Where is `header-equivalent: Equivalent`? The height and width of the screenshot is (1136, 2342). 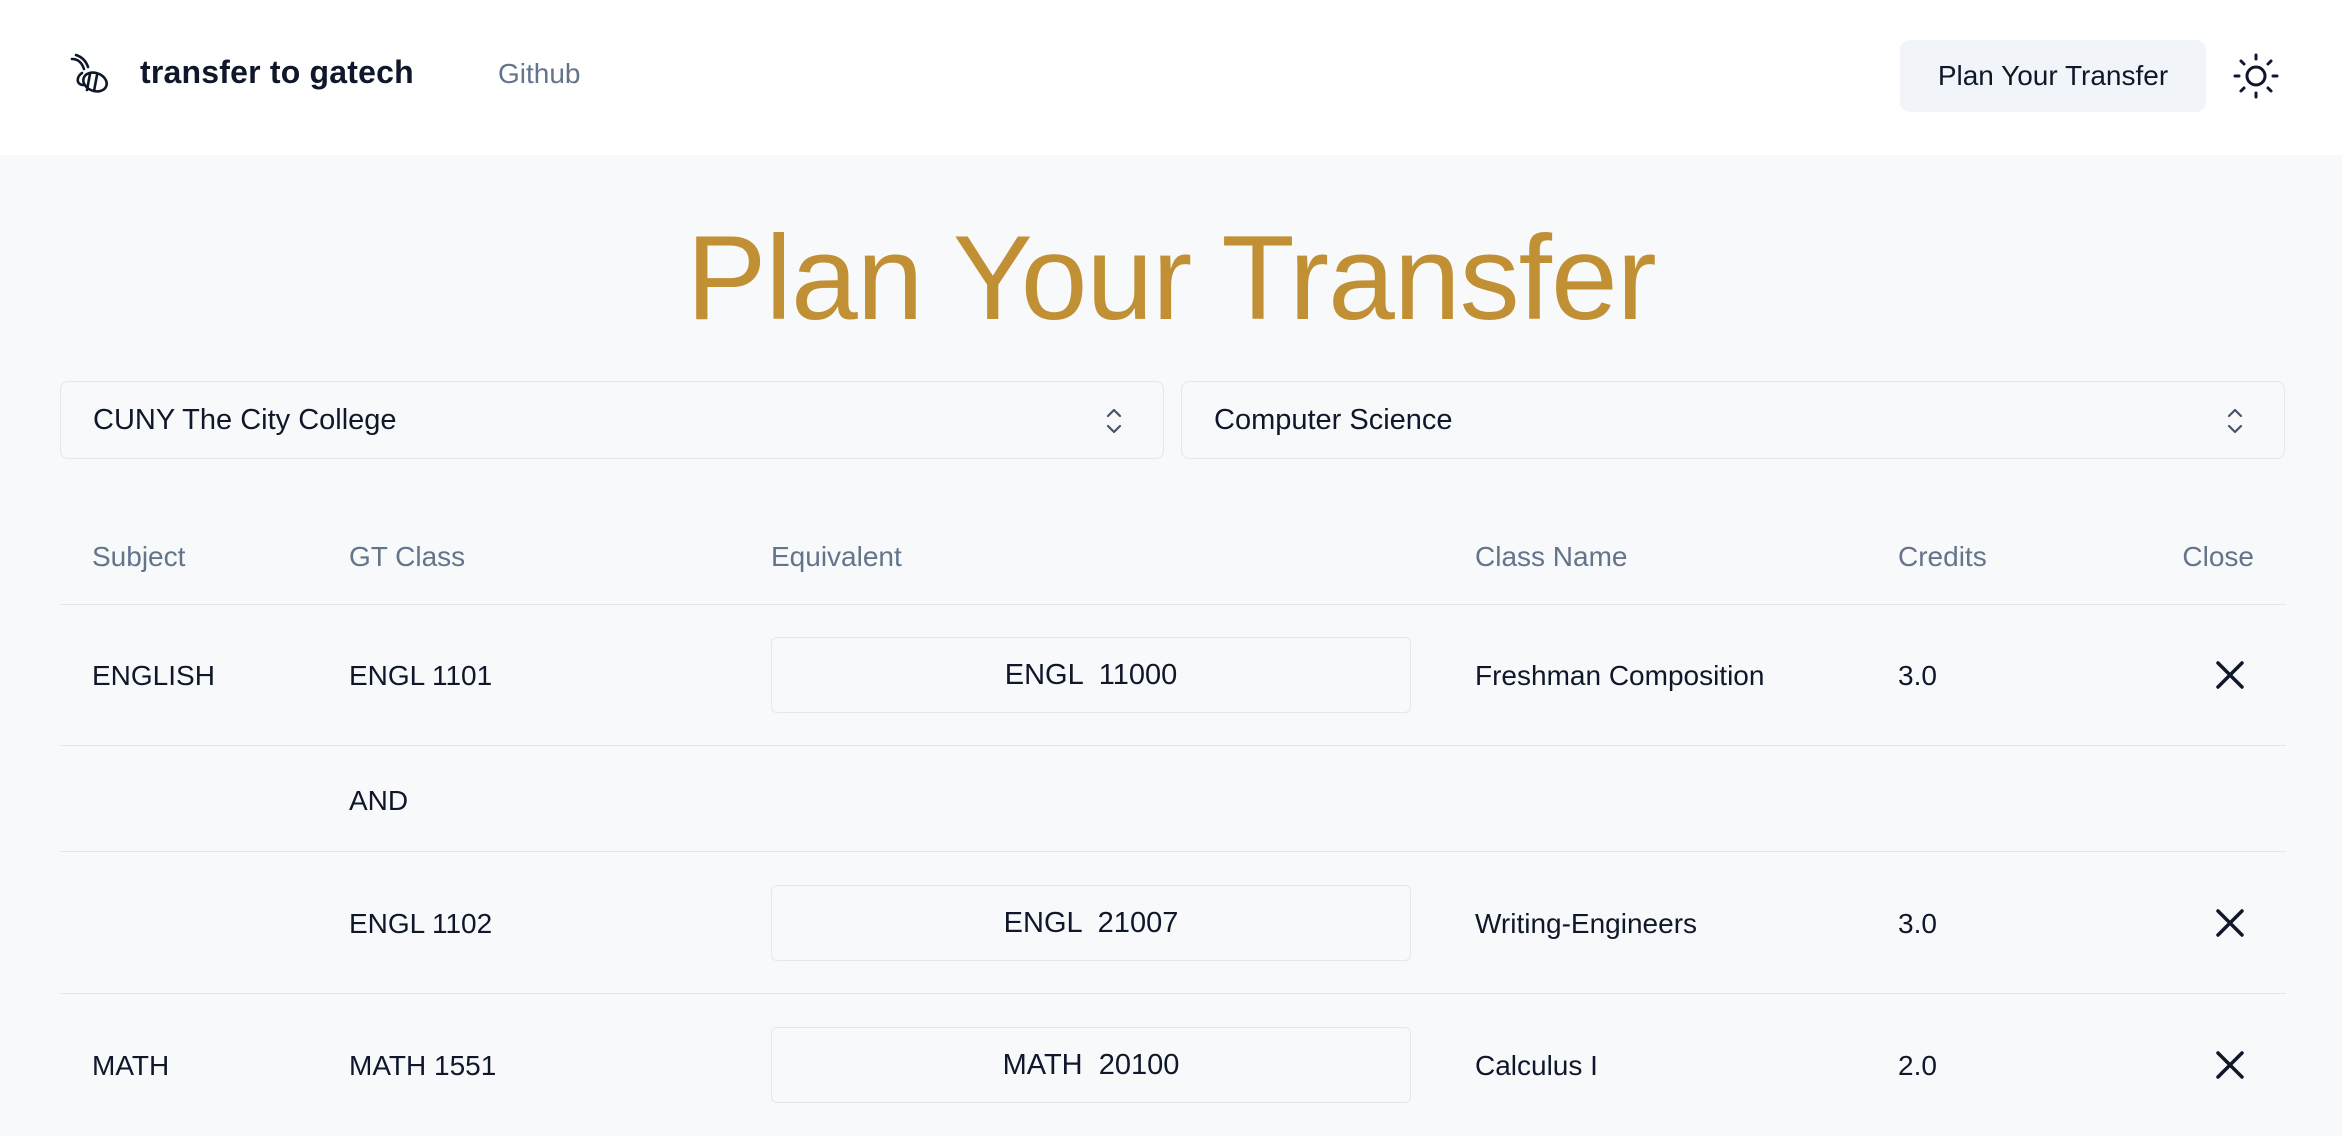
header-equivalent: Equivalent is located at coordinates (836, 556).